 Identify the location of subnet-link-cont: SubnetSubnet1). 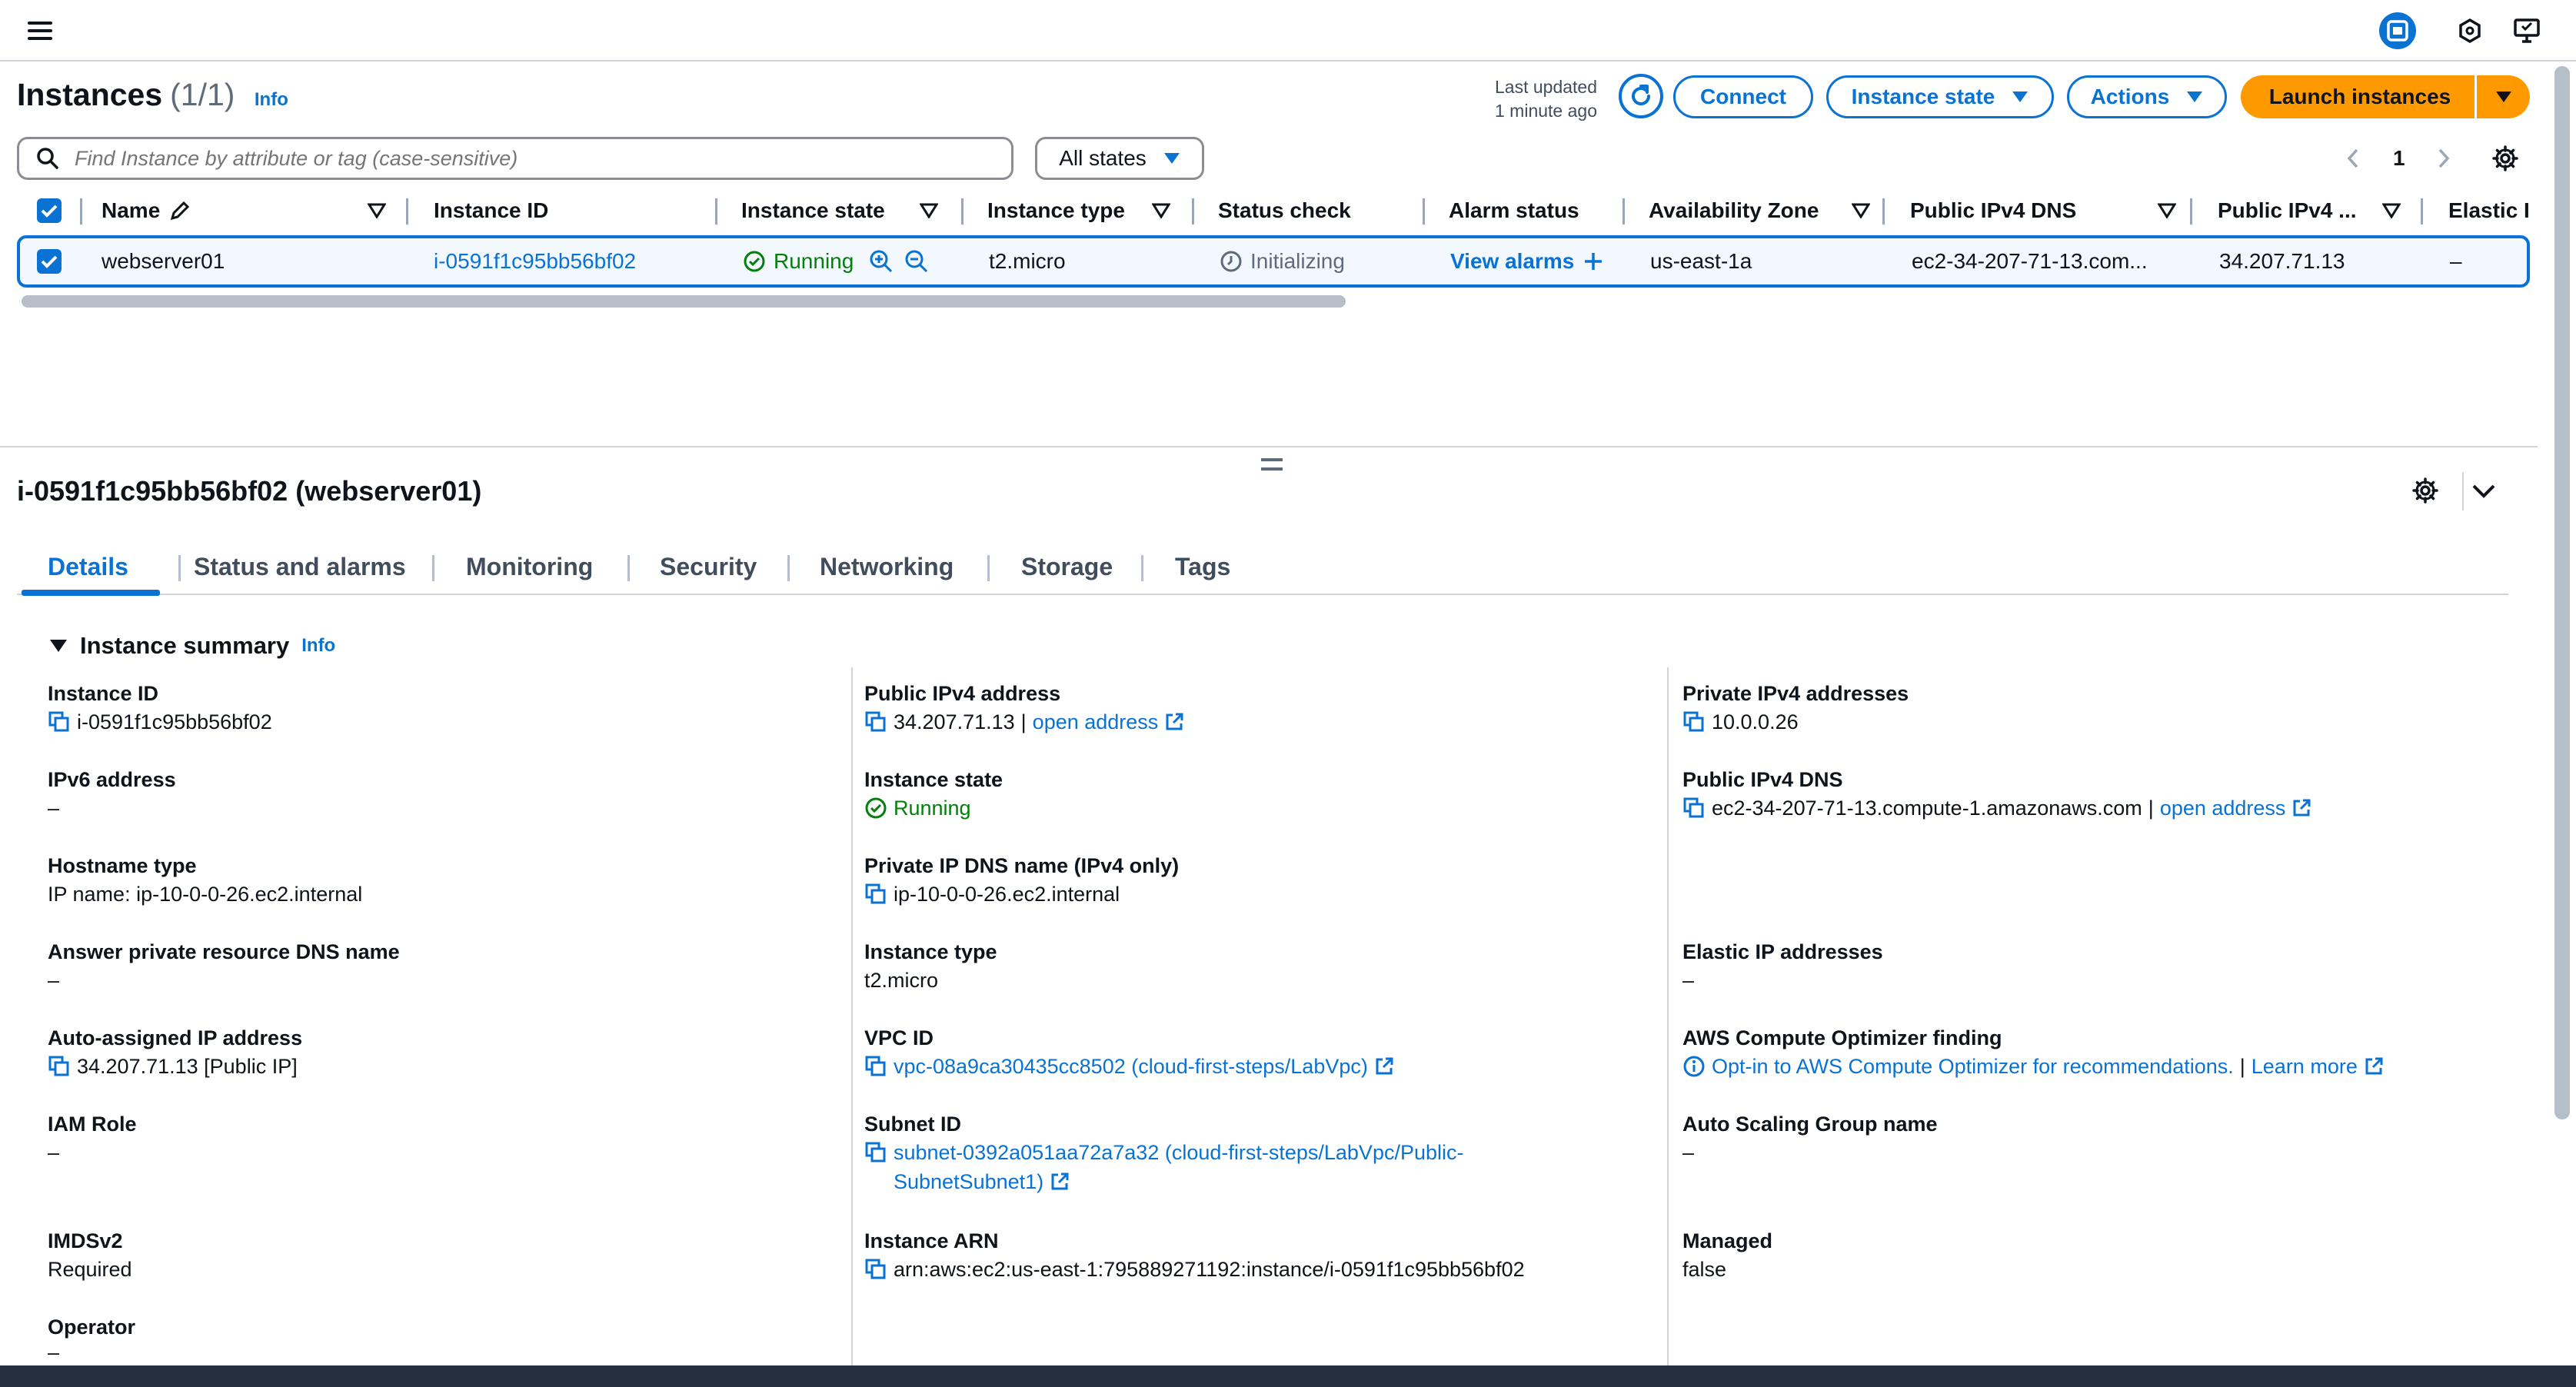
(969, 1181).